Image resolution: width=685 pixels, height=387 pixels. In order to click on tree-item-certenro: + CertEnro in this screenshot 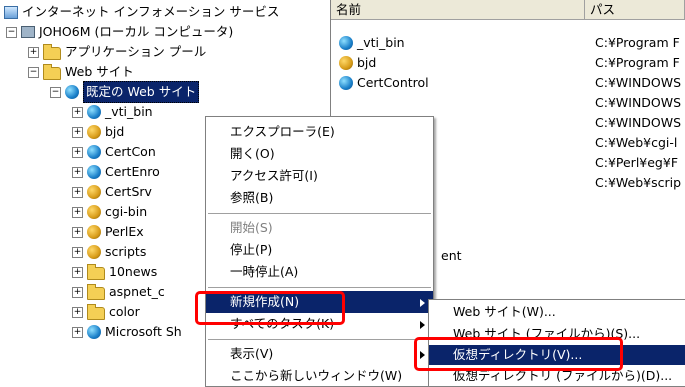, I will do `click(116, 172)`.